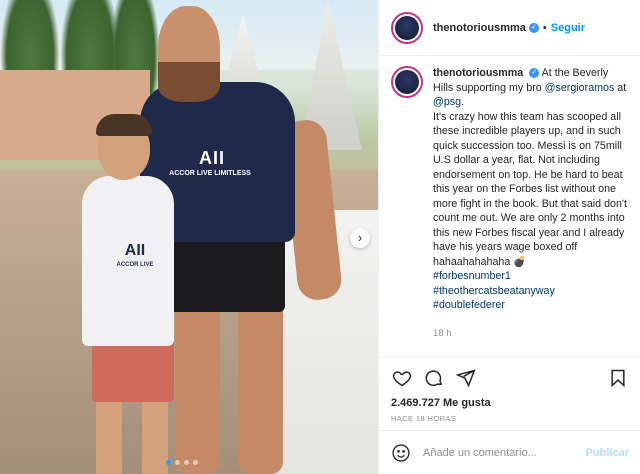  Describe the element at coordinates (463, 102) in the screenshot. I see `caption-intro-3: .` at that location.